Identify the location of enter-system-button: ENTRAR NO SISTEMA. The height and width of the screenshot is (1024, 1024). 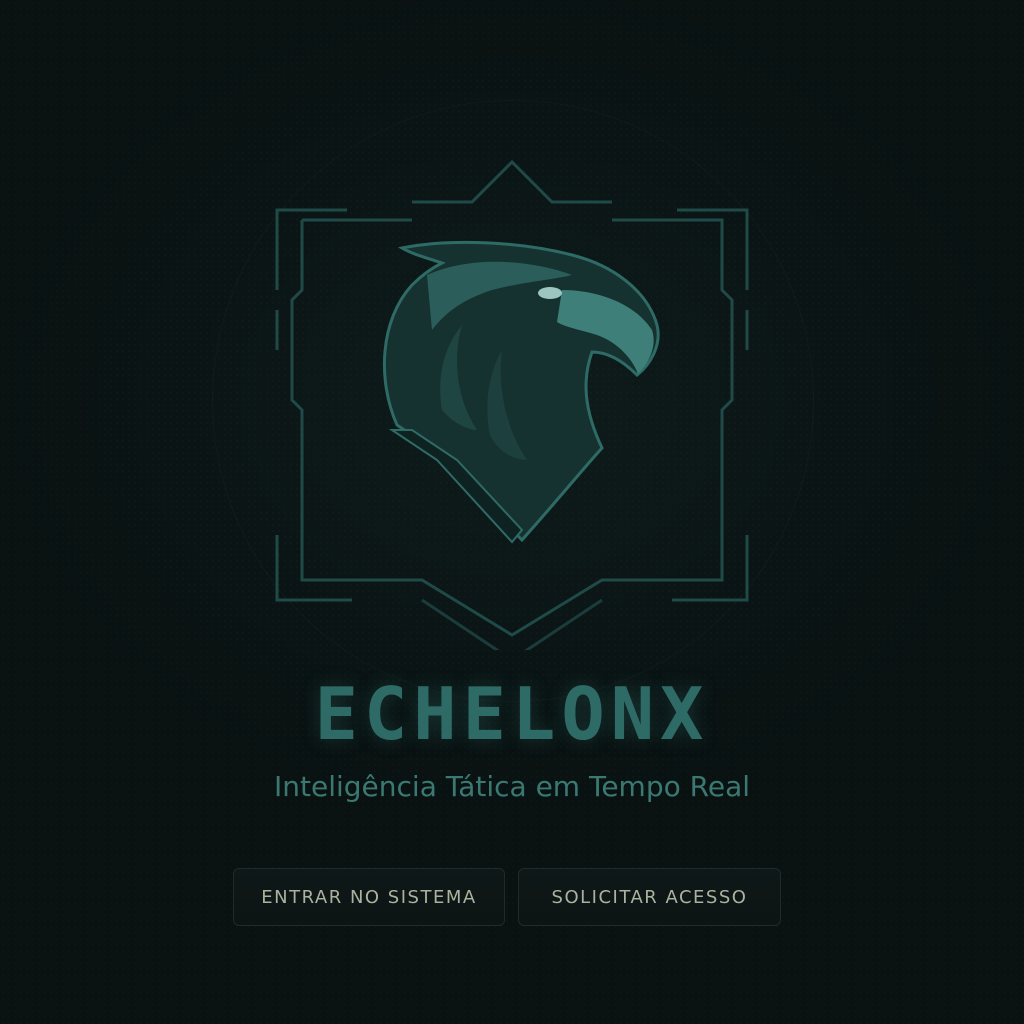
(369, 897).